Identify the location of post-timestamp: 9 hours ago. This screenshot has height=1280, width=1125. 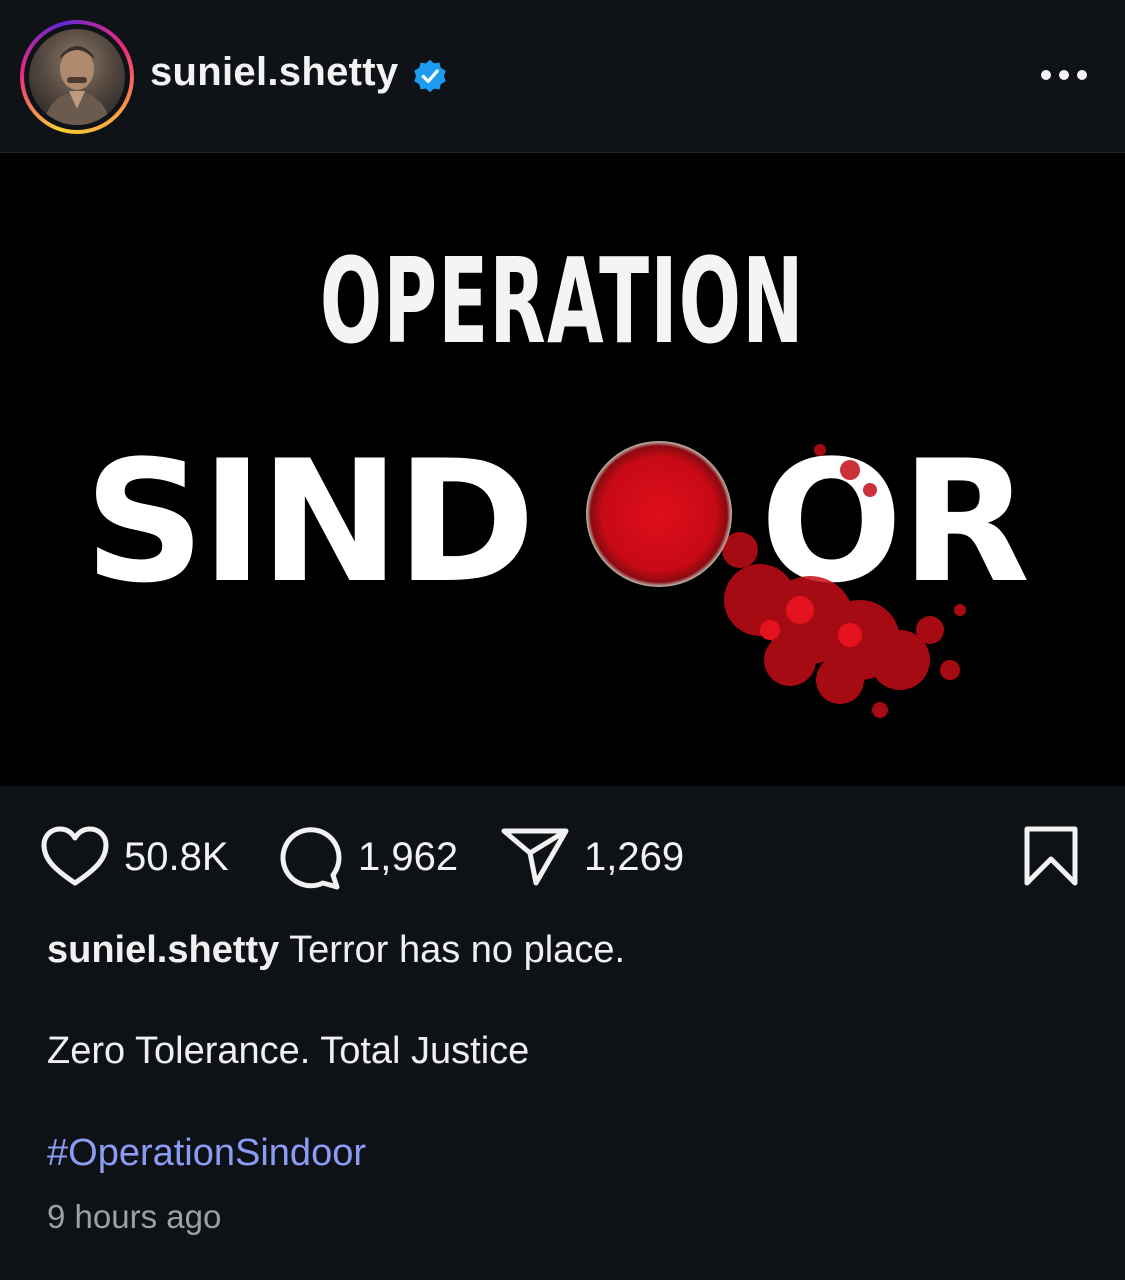
(134, 1216).